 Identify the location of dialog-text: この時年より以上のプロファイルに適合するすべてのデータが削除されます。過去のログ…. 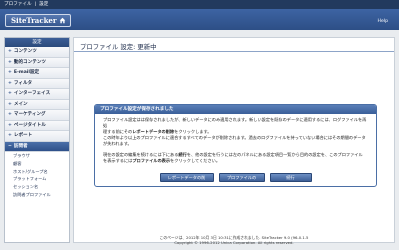
(234, 137).